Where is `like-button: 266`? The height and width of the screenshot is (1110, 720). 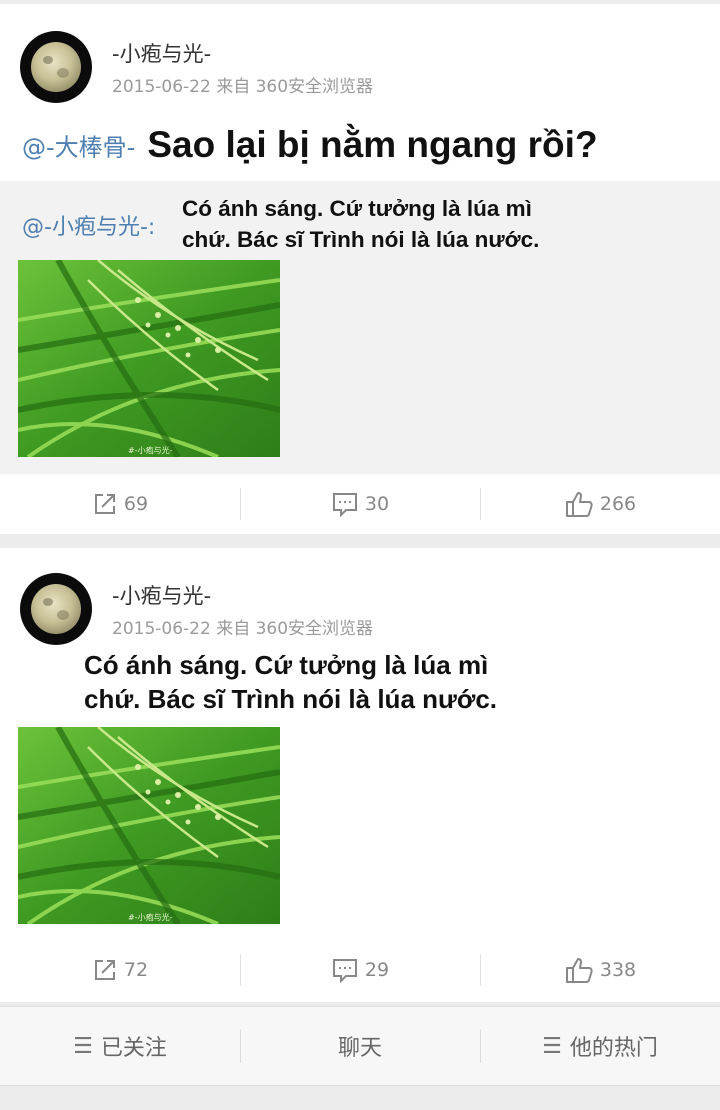 like-button: 266 is located at coordinates (600, 504).